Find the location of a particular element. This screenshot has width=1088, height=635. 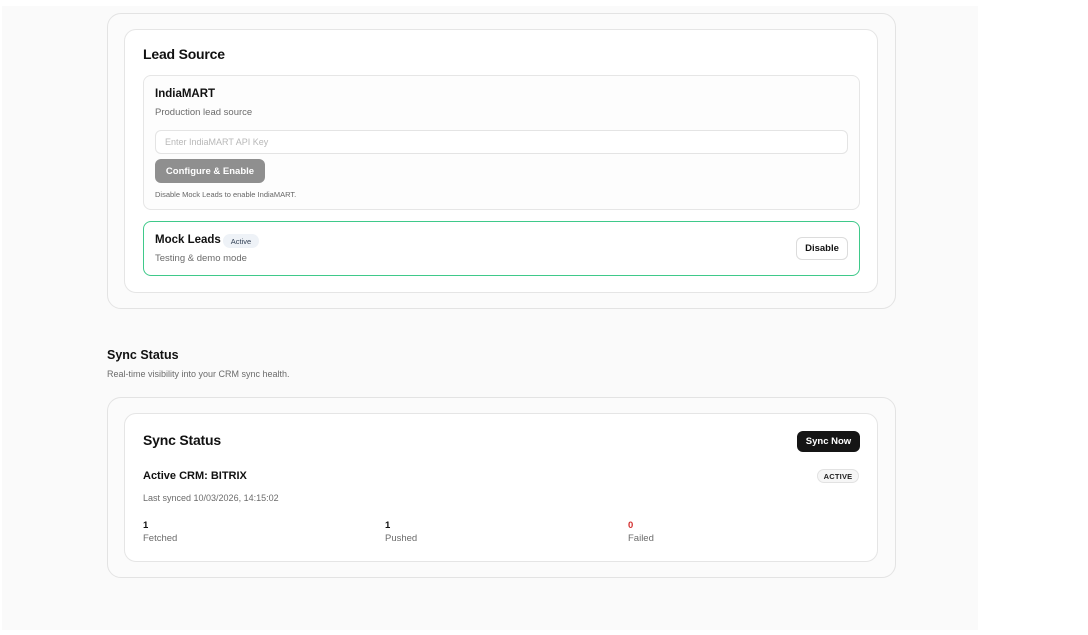

lead-source-title: Lead Source is located at coordinates (184, 54).